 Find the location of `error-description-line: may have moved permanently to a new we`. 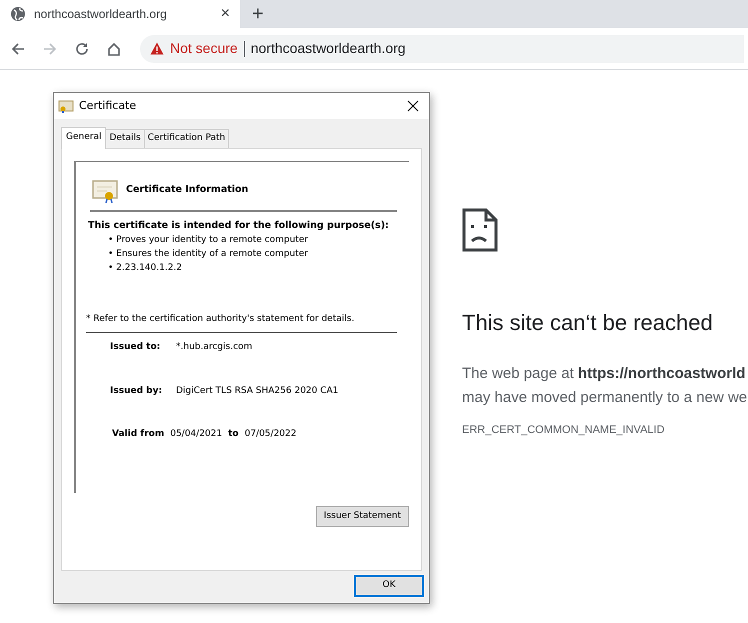

error-description-line: may have moved permanently to a new we is located at coordinates (605, 398).